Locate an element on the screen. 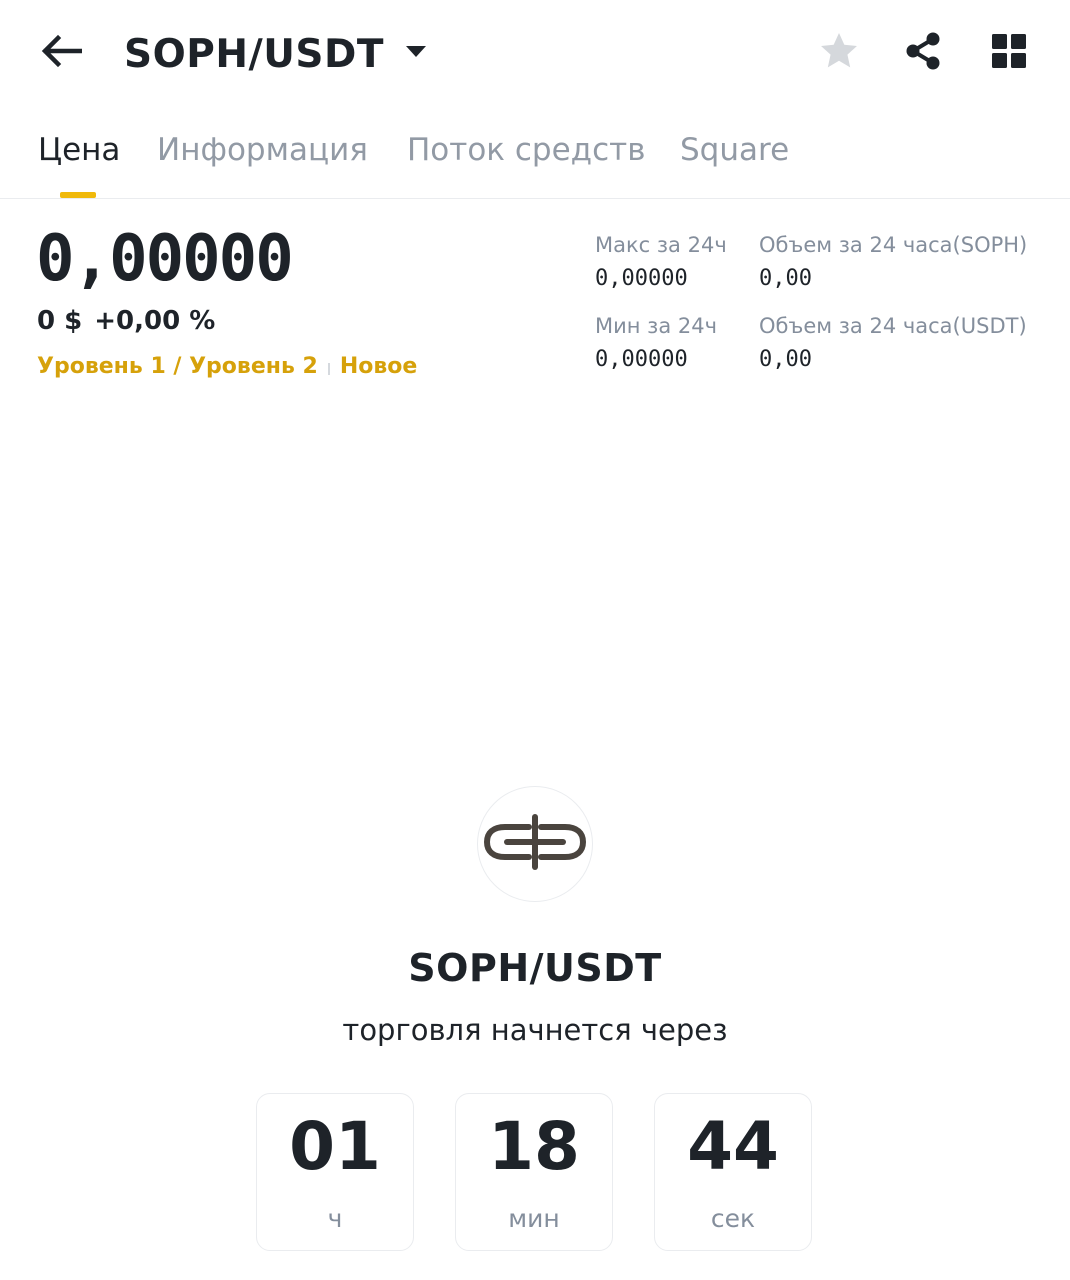 The width and height of the screenshot is (1070, 1280). countdown-minutes: 18 мин is located at coordinates (534, 1172).